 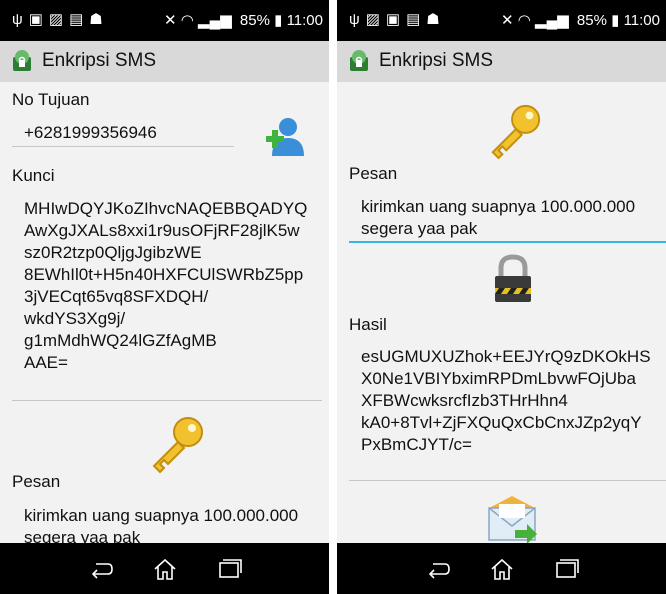 What do you see at coordinates (90, 133) in the screenshot?
I see `phone-number-input: +6281999356946` at bounding box center [90, 133].